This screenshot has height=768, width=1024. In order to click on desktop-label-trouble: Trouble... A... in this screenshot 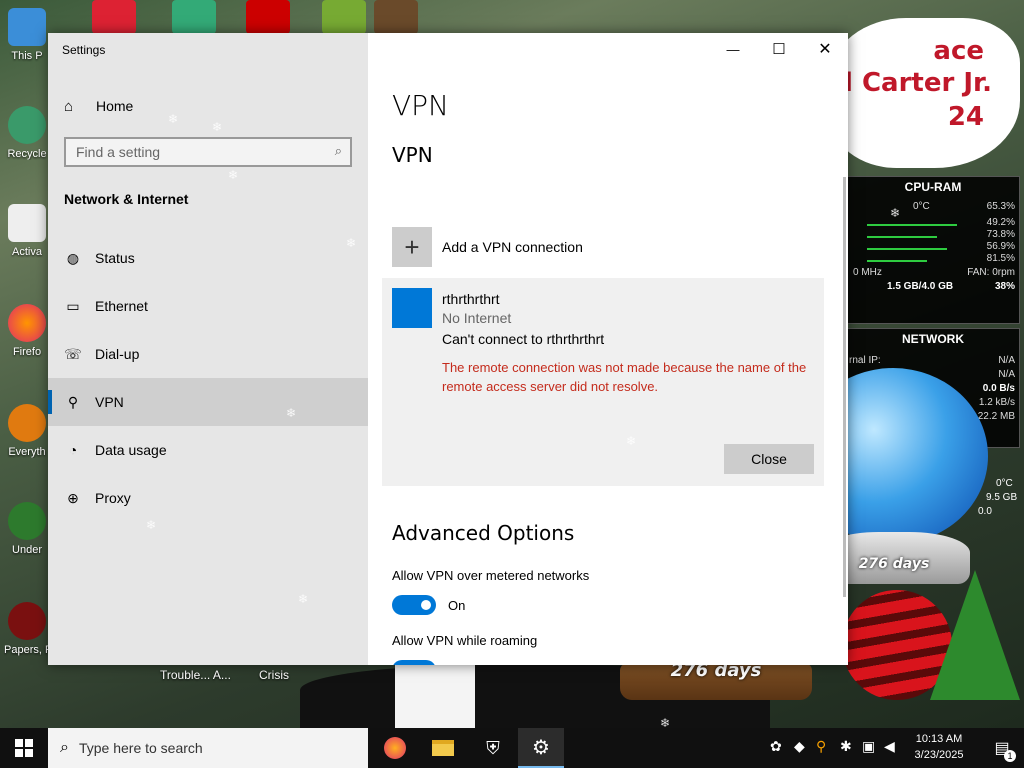, I will do `click(195, 675)`.